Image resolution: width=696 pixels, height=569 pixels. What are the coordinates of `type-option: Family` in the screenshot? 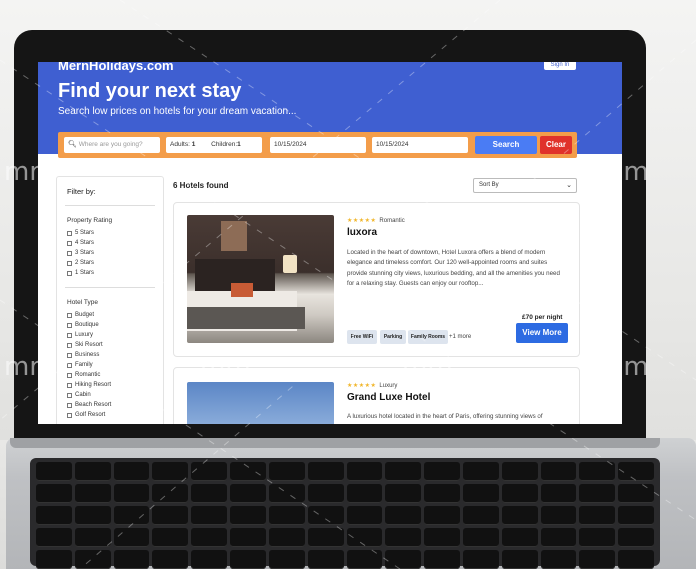 It's located at (80, 365).